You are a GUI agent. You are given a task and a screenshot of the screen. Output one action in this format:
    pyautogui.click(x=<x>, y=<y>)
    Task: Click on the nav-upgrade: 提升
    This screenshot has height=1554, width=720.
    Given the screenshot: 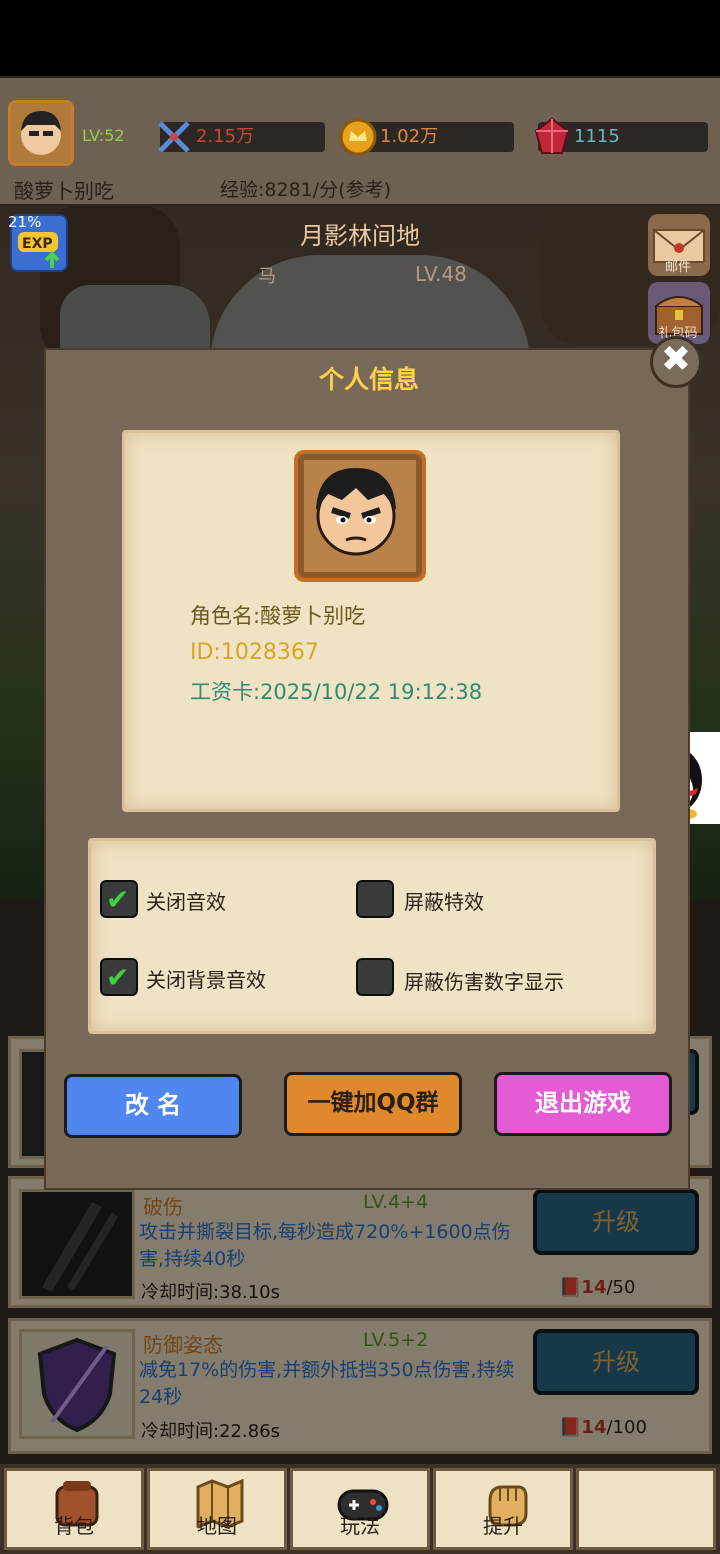 What is the action you would take?
    pyautogui.click(x=503, y=1509)
    